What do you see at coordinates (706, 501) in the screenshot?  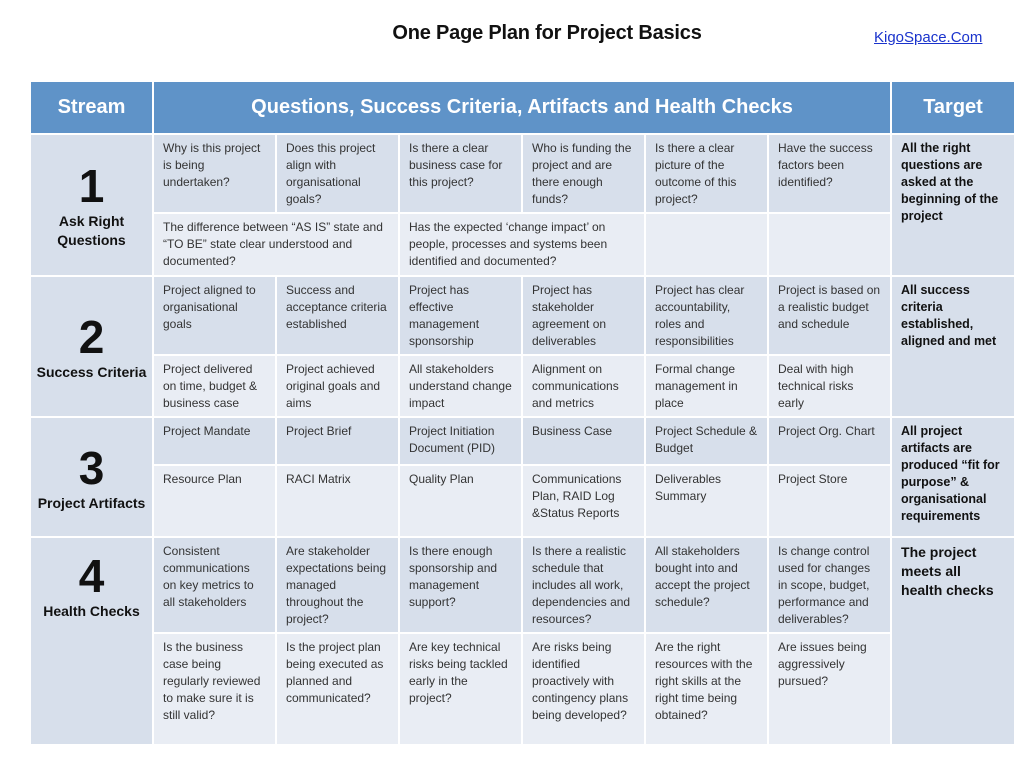 I see `artifact-cell: Deliverables Summary` at bounding box center [706, 501].